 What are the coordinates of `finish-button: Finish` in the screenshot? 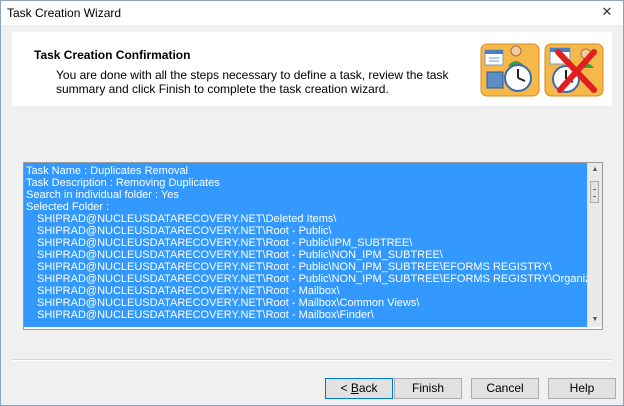 It's located at (428, 388).